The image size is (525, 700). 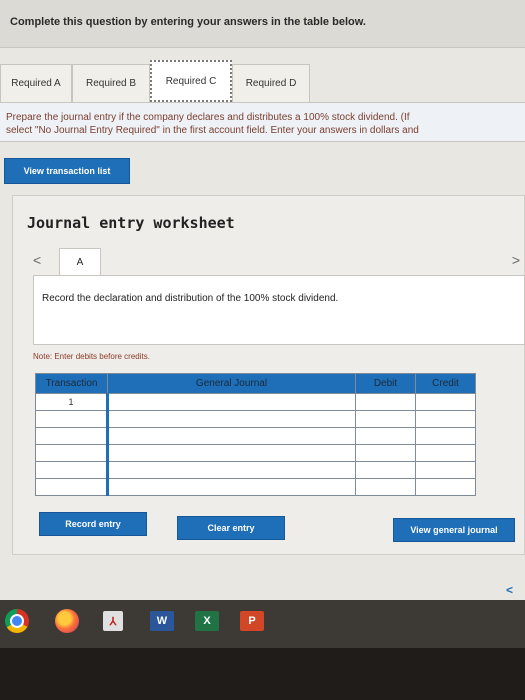 I want to click on header-debit: Debit, so click(x=385, y=383).